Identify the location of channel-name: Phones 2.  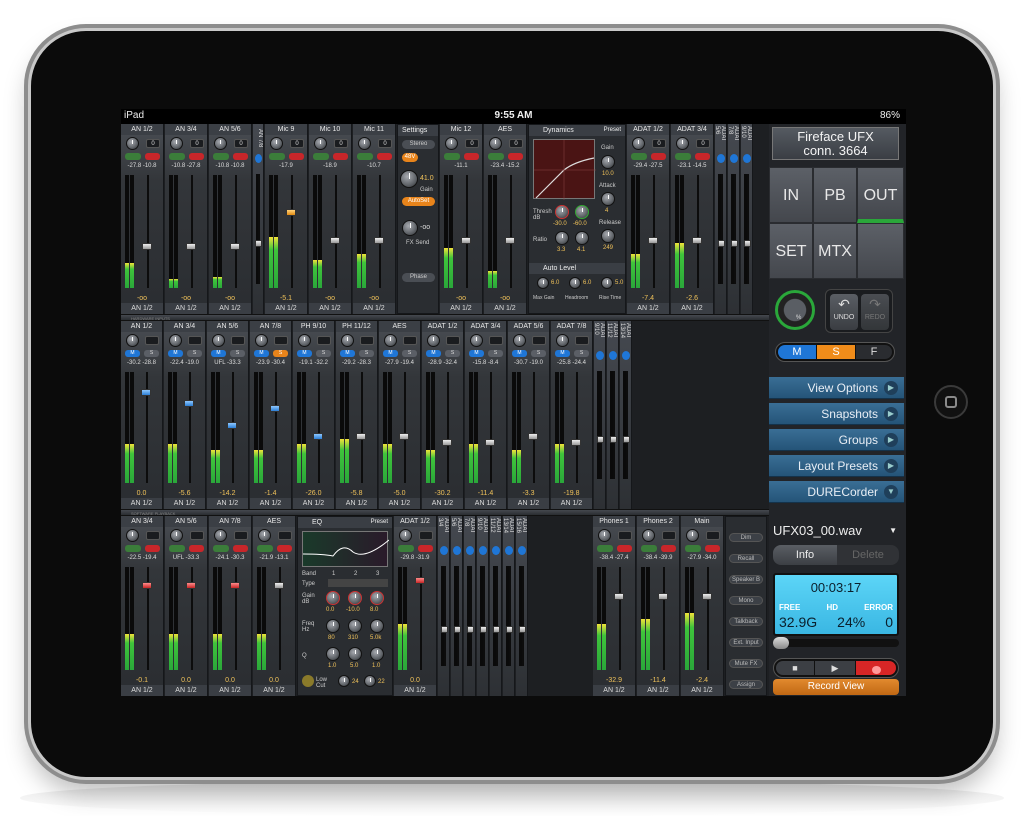
(658, 521).